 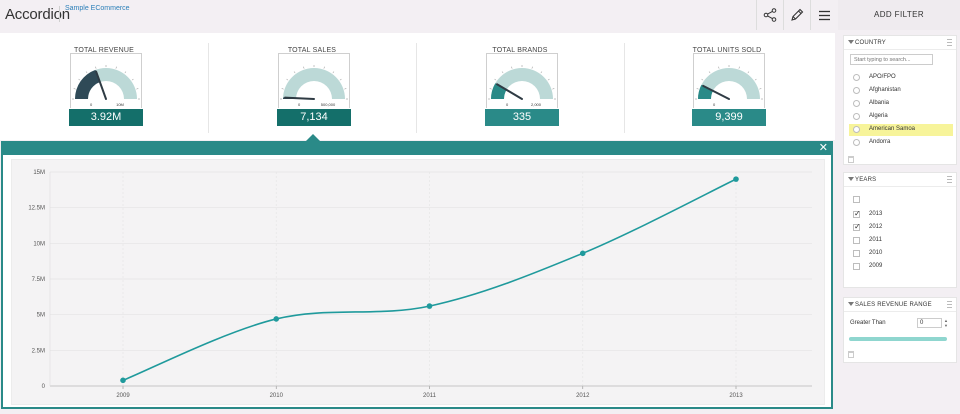 I want to click on add-filter-button: ADD FILTER, so click(x=899, y=14).